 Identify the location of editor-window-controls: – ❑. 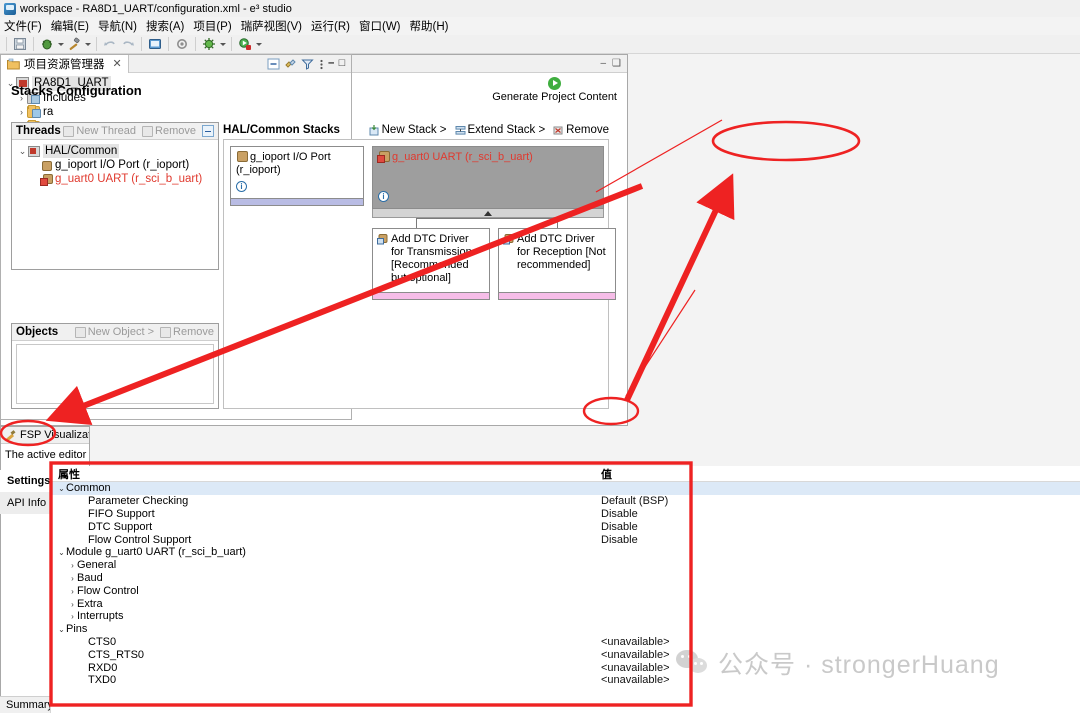
(613, 63).